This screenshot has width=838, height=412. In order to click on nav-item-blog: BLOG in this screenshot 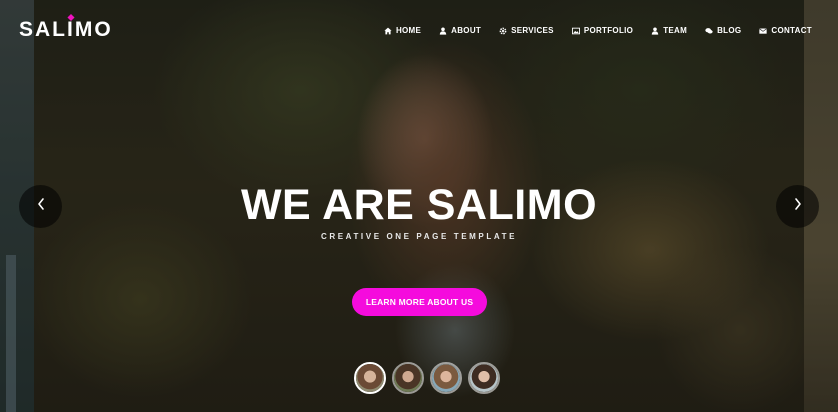, I will do `click(723, 30)`.